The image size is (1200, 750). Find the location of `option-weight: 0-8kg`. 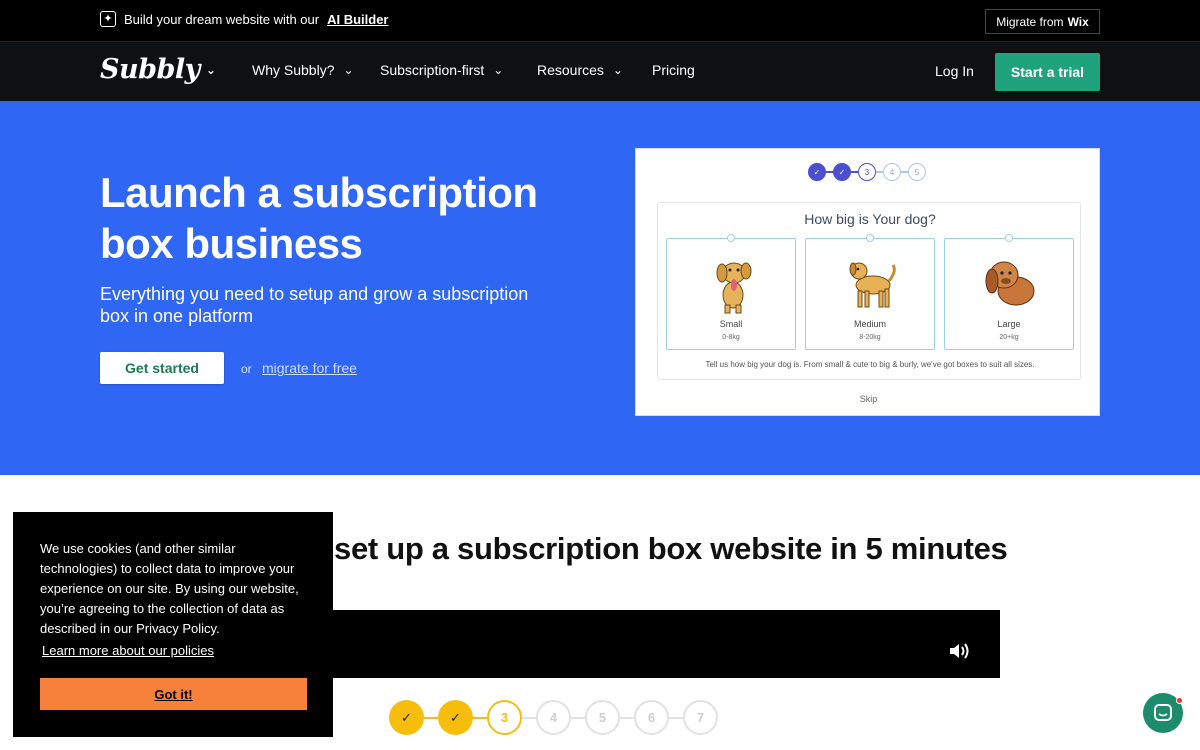

option-weight: 0-8kg is located at coordinates (731, 337).